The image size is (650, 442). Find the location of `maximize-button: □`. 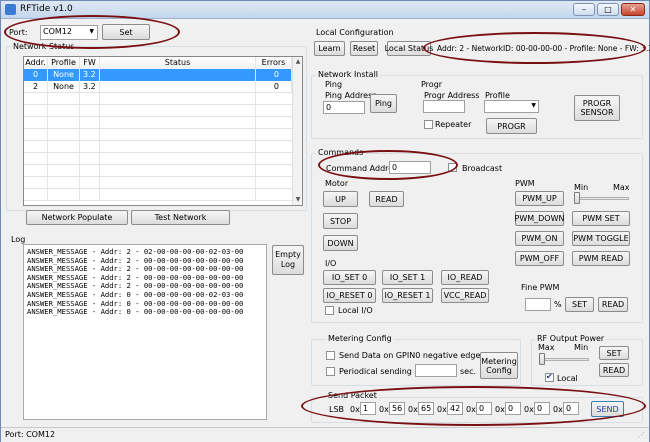

maximize-button: □ is located at coordinates (608, 9).